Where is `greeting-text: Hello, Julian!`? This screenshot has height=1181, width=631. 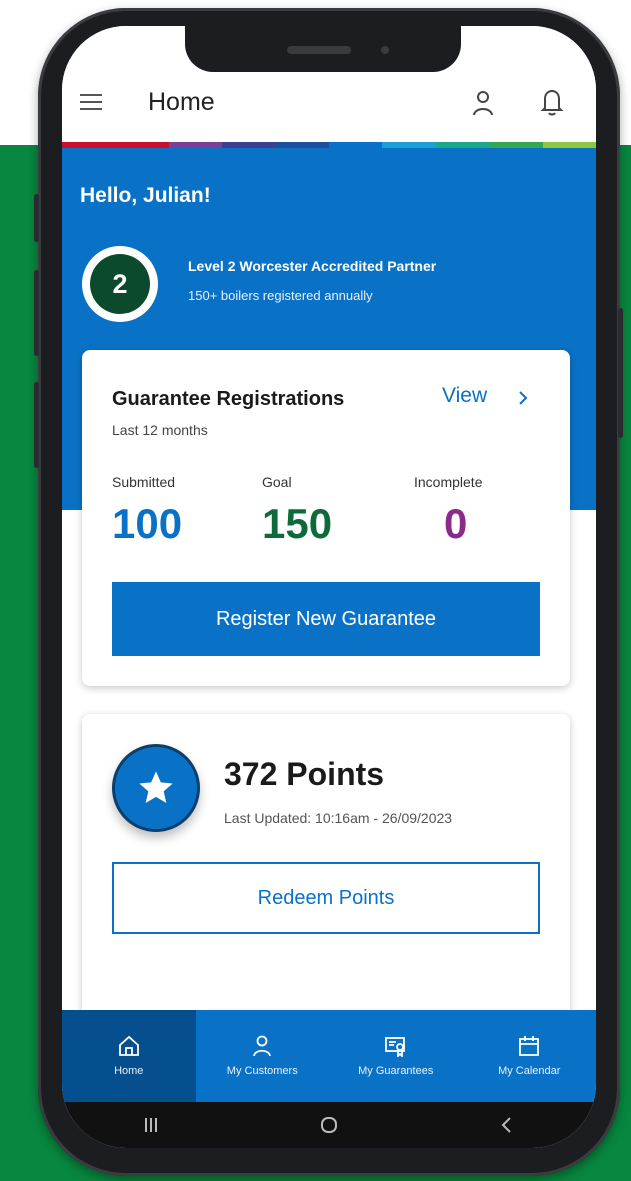
greeting-text: Hello, Julian! is located at coordinates (145, 195).